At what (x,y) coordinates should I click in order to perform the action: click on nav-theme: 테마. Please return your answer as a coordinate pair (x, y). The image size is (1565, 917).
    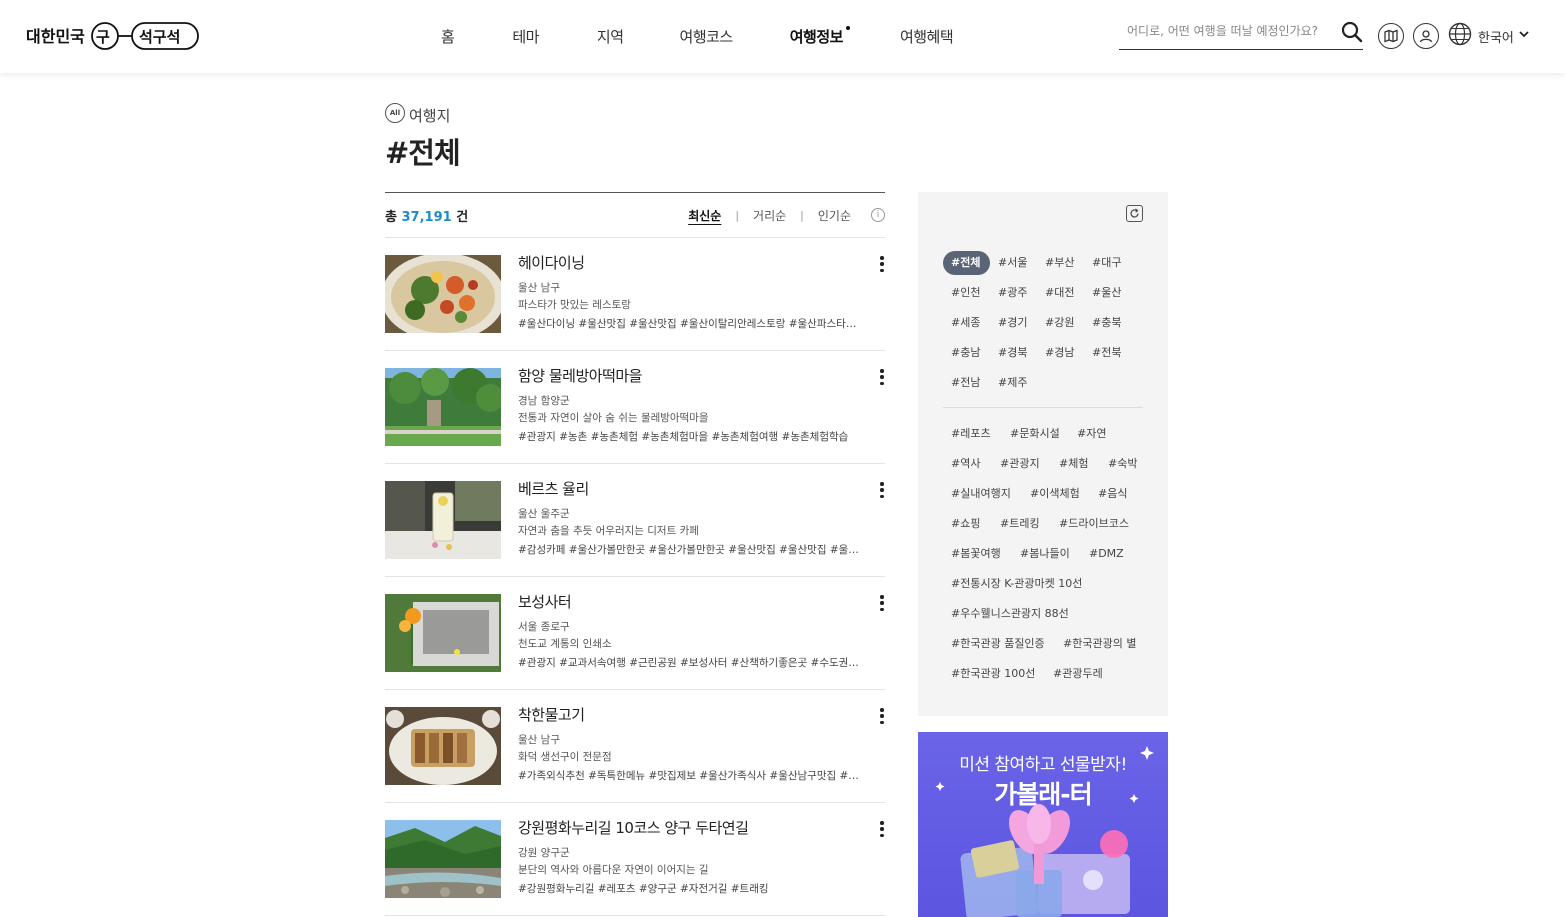
    Looking at the image, I should click on (525, 36).